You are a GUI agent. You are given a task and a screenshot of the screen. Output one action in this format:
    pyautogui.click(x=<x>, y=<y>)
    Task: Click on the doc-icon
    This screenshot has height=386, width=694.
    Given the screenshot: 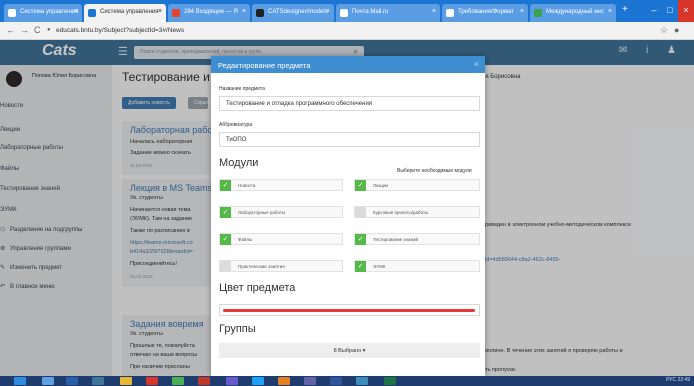 What is the action you would take?
    pyautogui.click(x=450, y=13)
    